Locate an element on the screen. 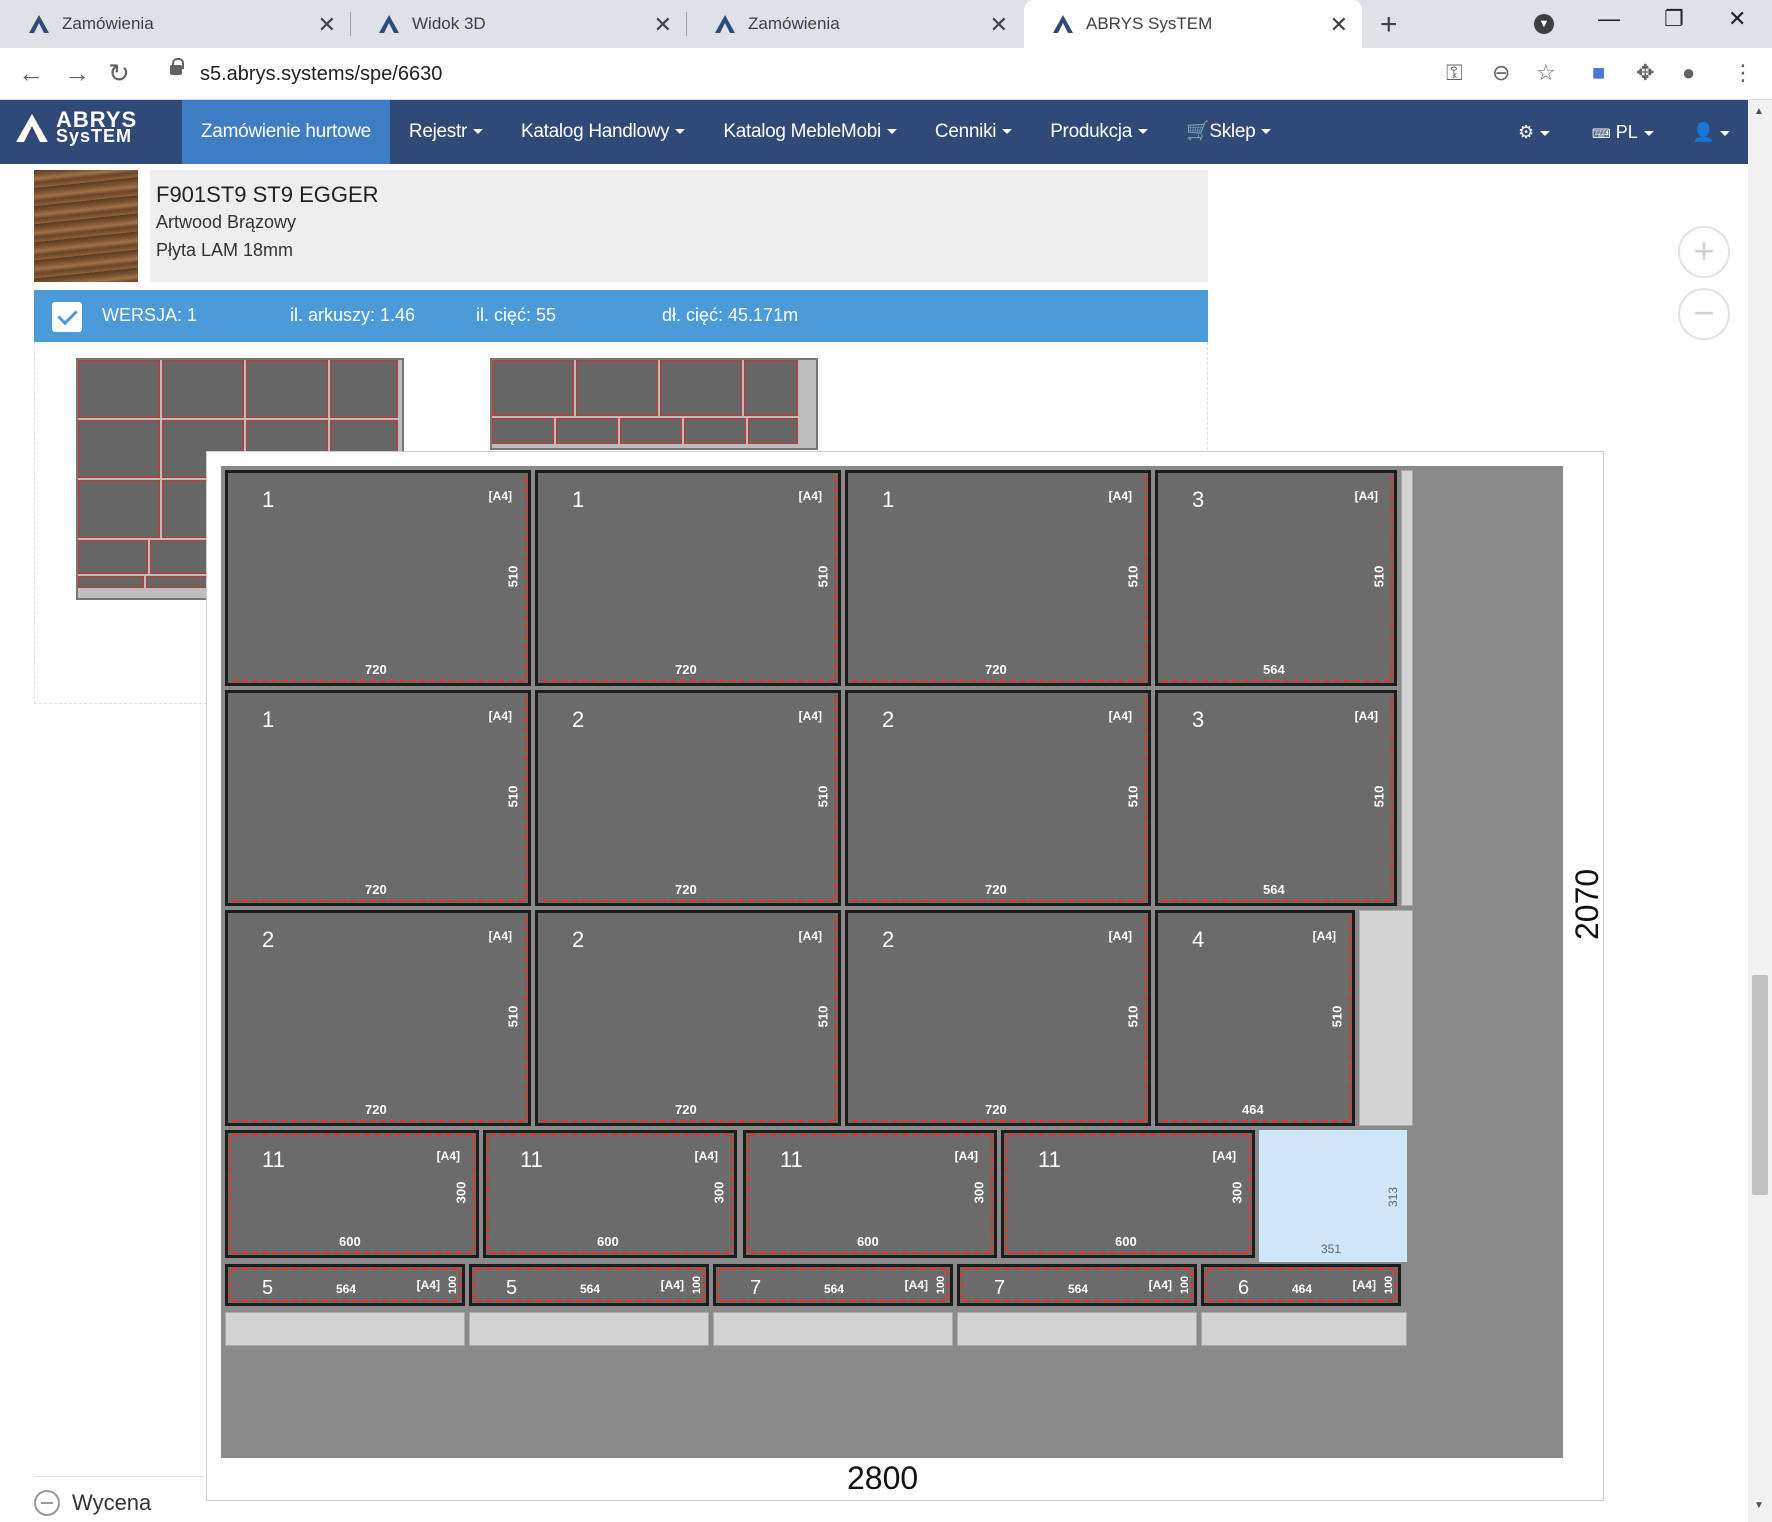 The image size is (1772, 1522). cut-piece: 4 [A4] 464 510 is located at coordinates (1255, 1018).